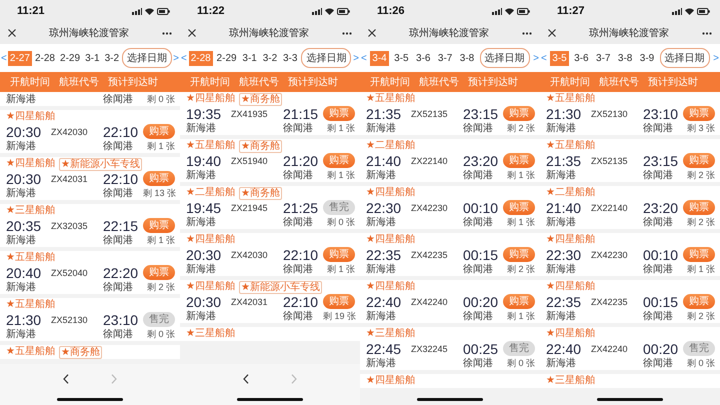 The width and height of the screenshot is (720, 405). Describe the element at coordinates (430, 349) in the screenshot. I see `flight-code: ZX32245` at that location.